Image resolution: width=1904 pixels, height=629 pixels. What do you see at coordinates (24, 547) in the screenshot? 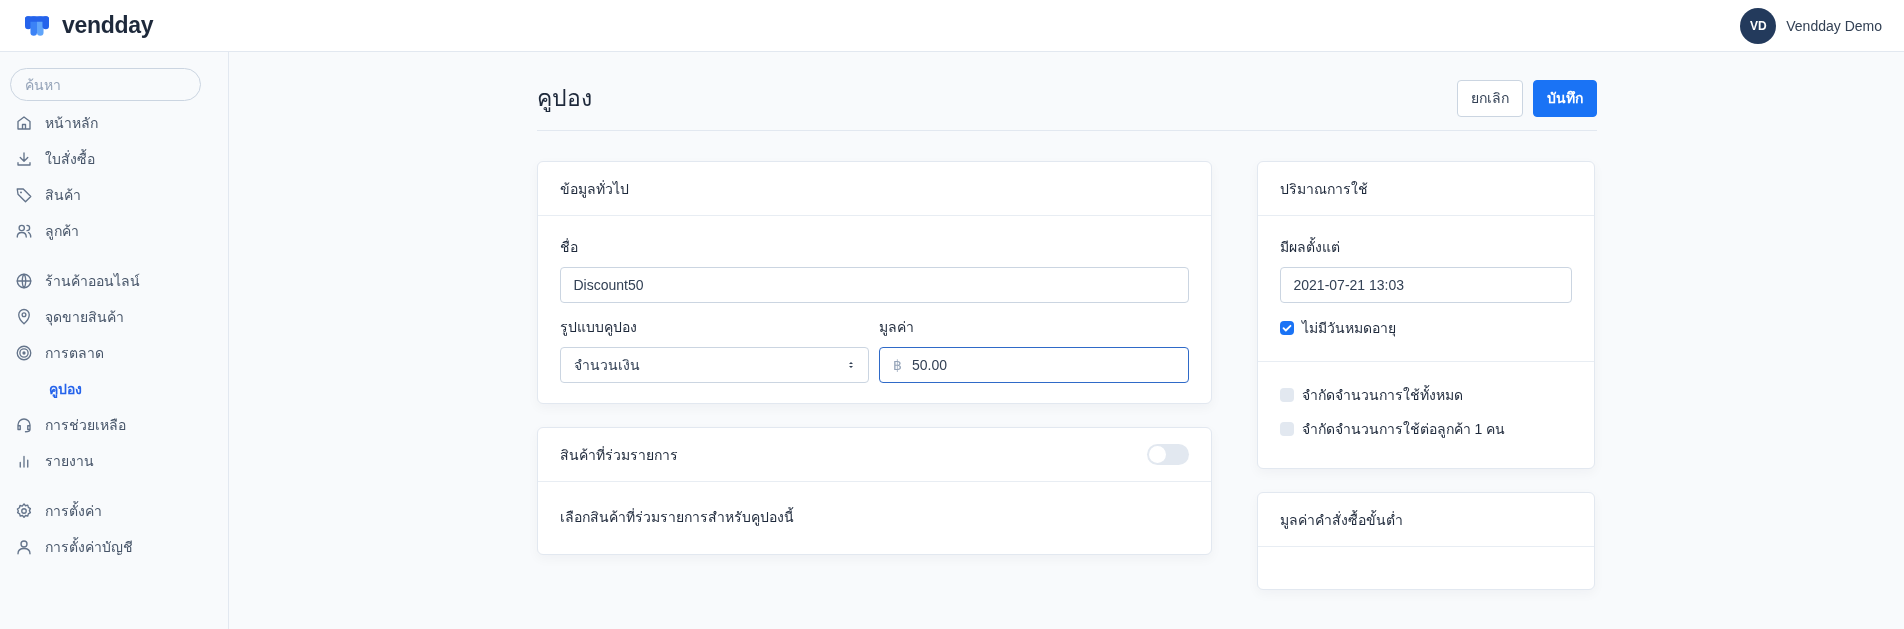
I see `user-icon` at bounding box center [24, 547].